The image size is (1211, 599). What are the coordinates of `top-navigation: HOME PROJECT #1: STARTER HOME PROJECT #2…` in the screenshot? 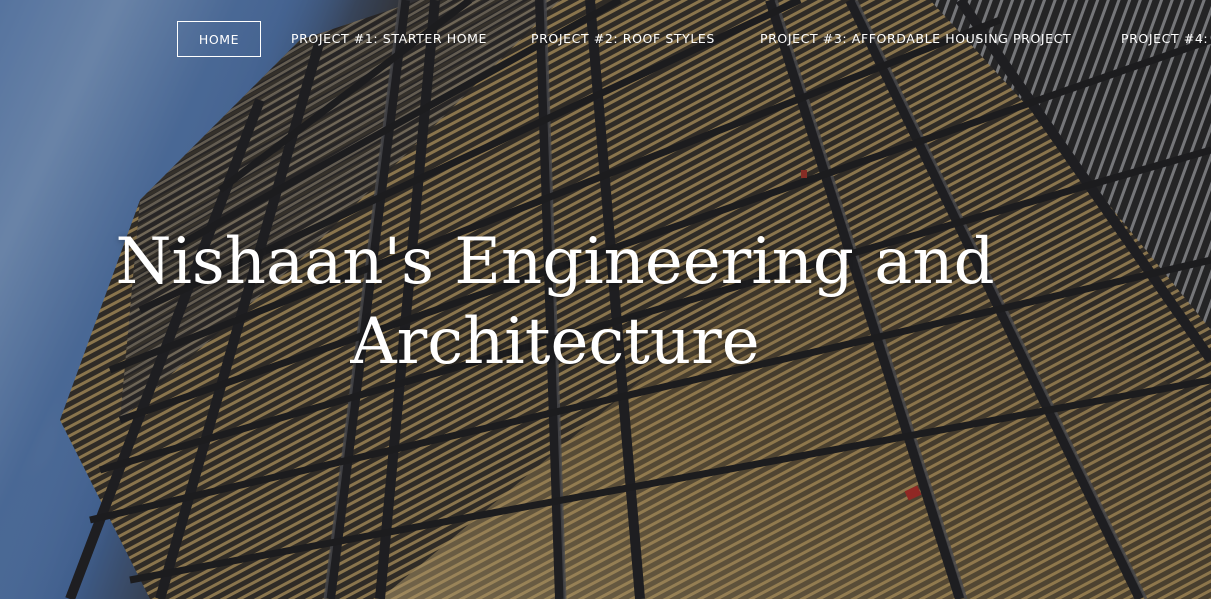 It's located at (605, 40).